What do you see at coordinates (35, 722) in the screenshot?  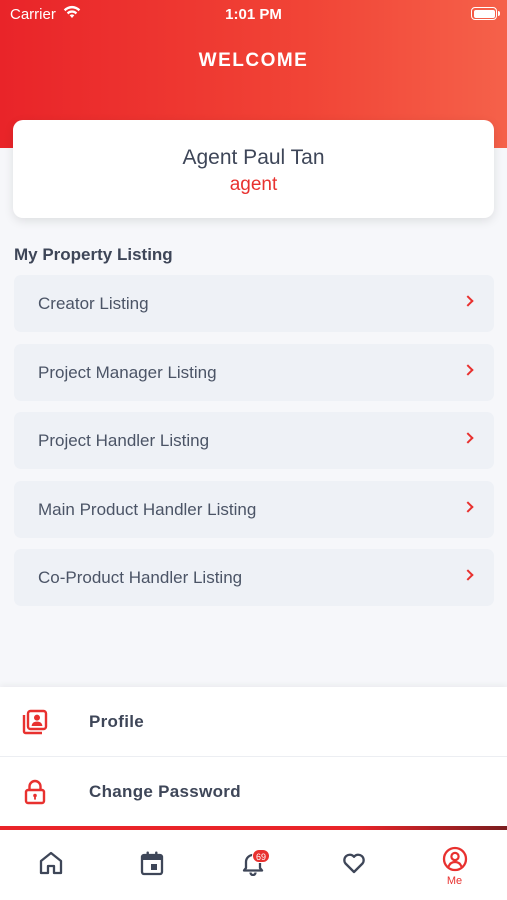 I see `profile-icon` at bounding box center [35, 722].